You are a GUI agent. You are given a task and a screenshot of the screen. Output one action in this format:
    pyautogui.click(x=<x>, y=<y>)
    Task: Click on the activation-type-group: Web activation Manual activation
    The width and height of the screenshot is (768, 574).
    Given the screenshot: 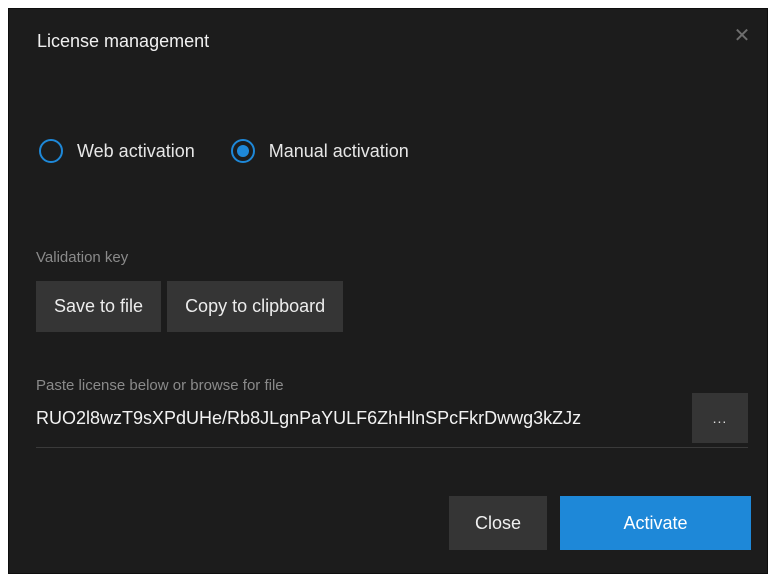 What is the action you would take?
    pyautogui.click(x=242, y=151)
    